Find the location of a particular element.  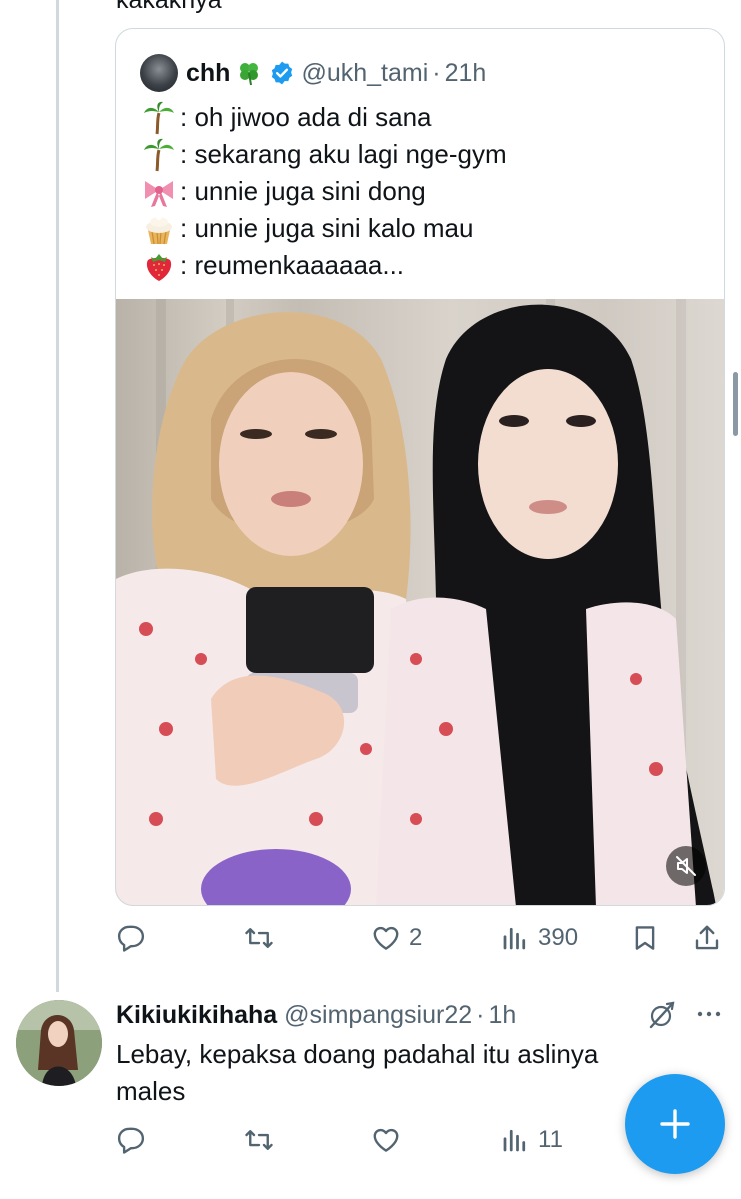

reply-header: Kikiukikihaha @simpangsiur22 · 1h is located at coordinates (316, 1015).